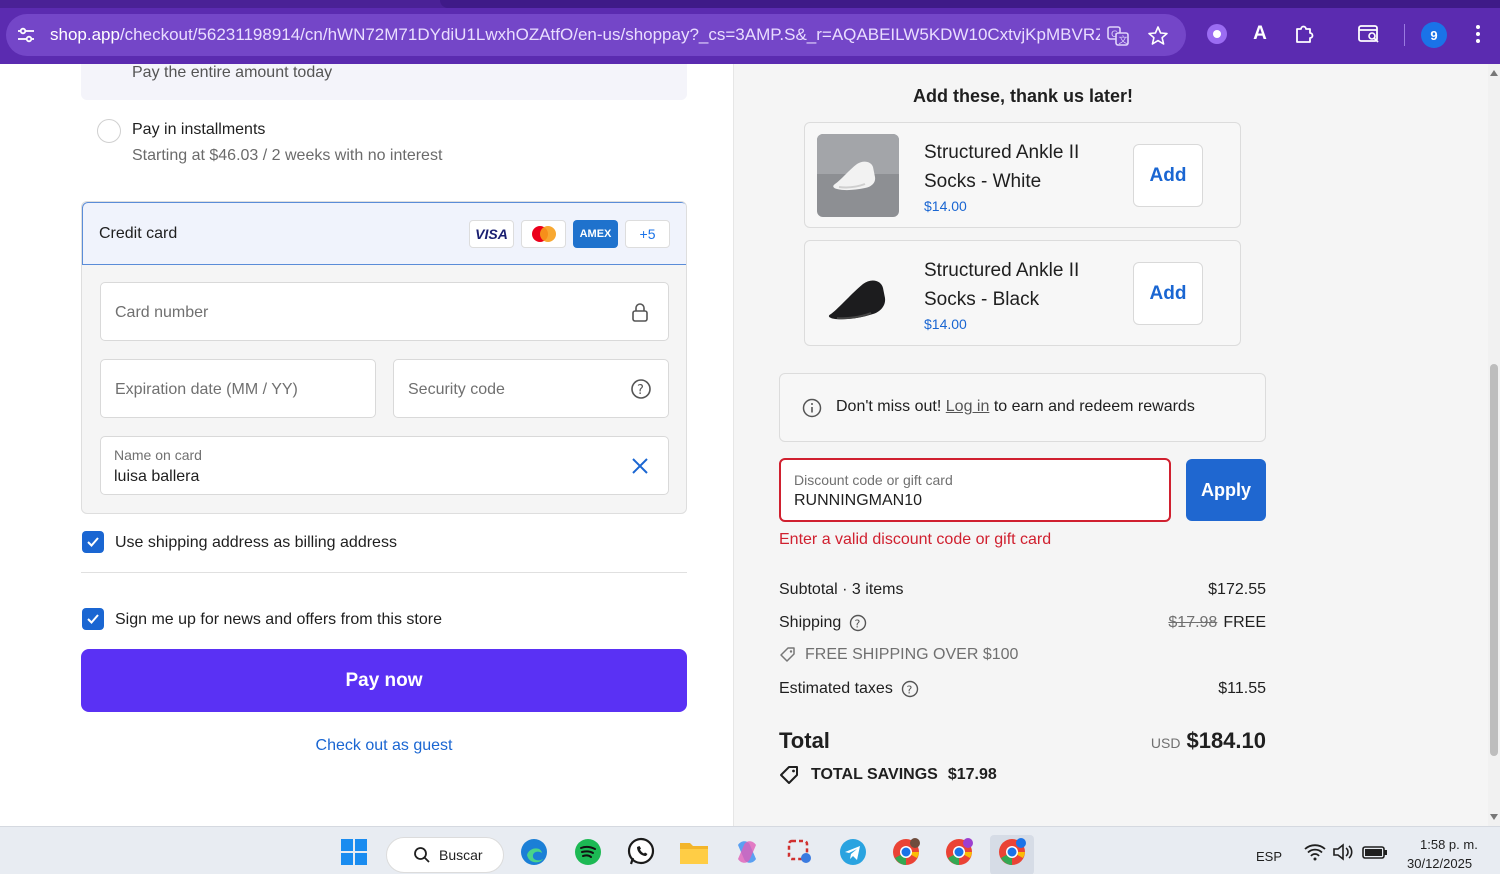  Describe the element at coordinates (109, 131) in the screenshot. I see `installments-radio` at that location.